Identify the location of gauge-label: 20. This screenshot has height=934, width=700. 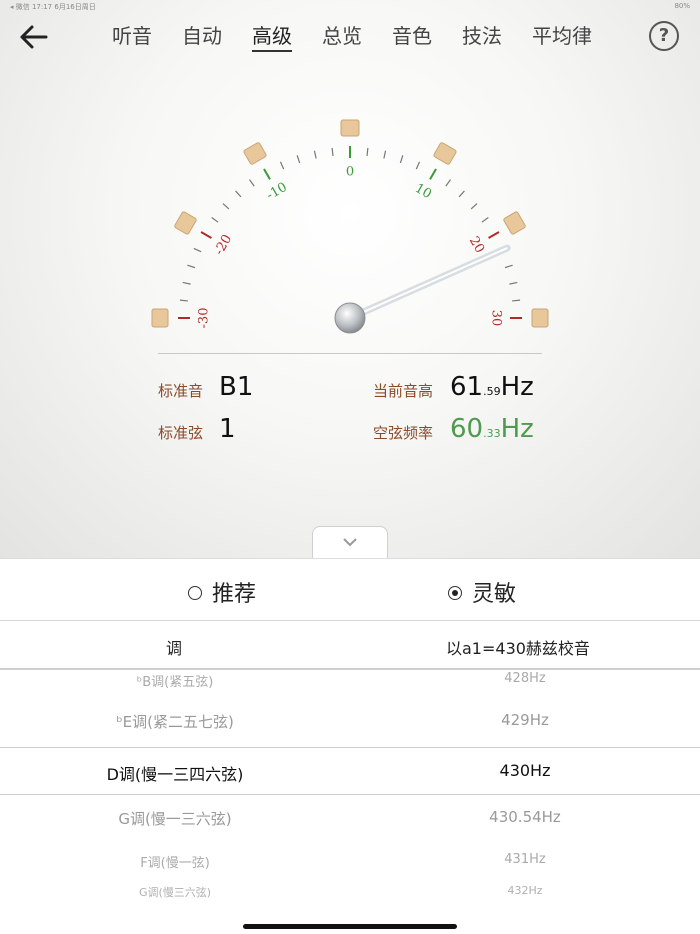
(476, 245).